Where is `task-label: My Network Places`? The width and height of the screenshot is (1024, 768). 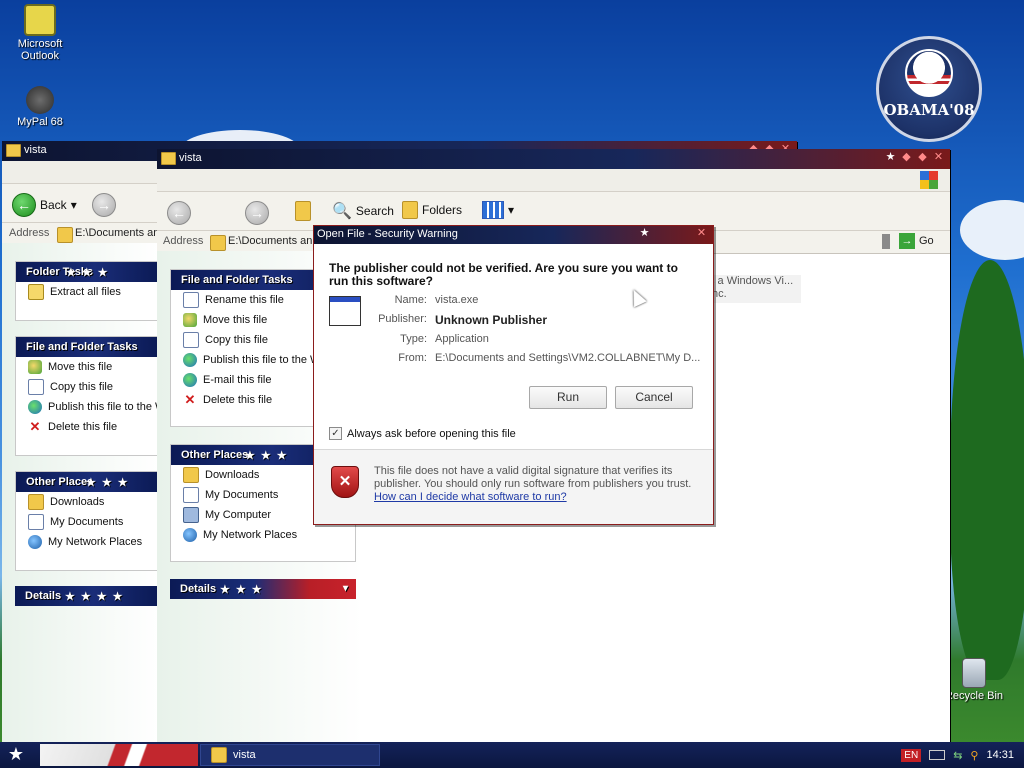
task-label: My Network Places is located at coordinates (95, 542).